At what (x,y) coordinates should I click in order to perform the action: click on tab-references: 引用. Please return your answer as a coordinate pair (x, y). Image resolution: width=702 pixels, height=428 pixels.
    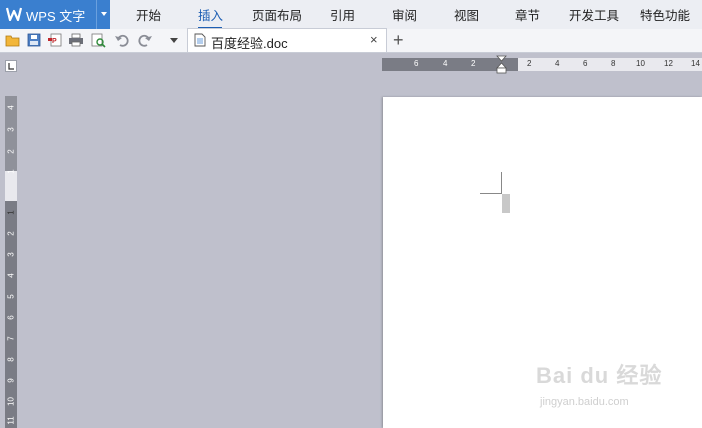
    Looking at the image, I should click on (342, 14).